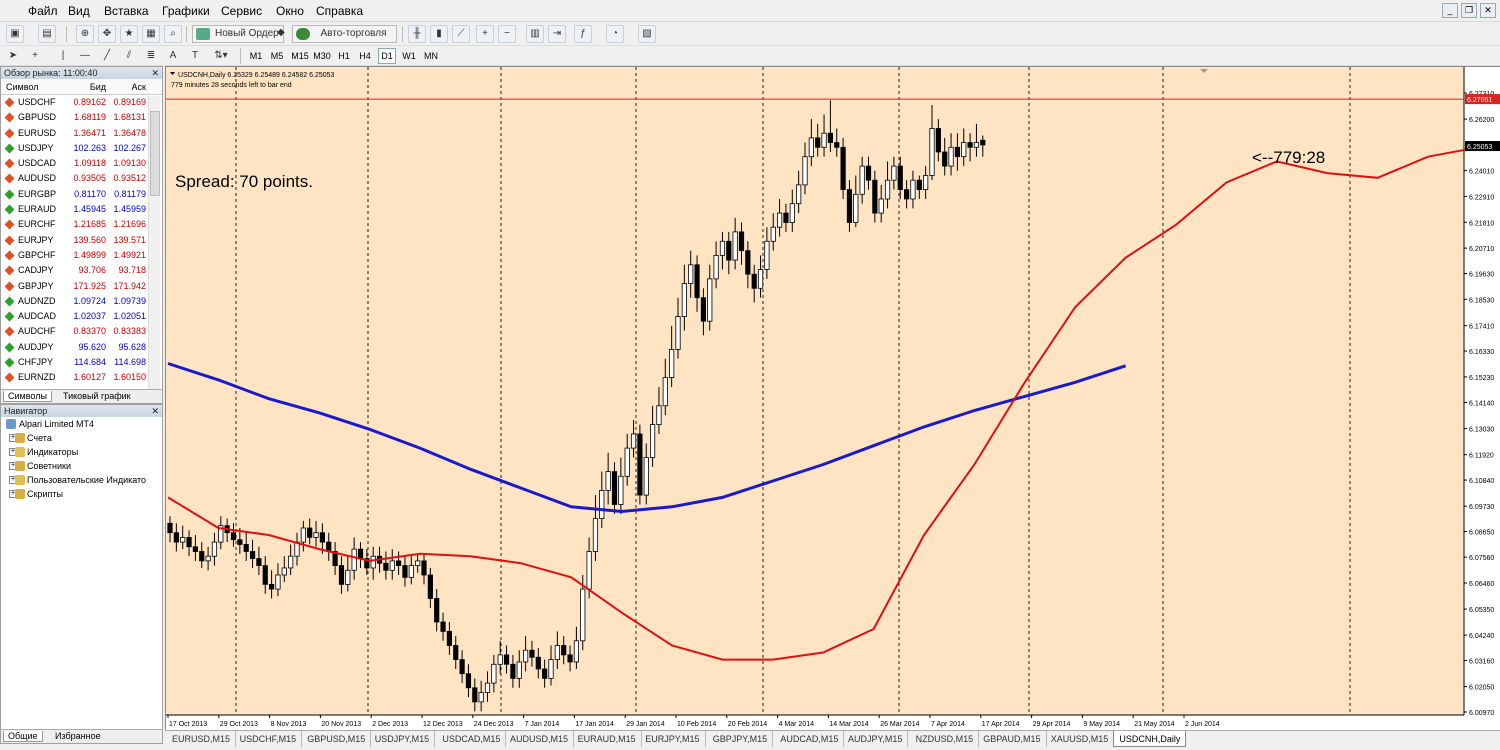  What do you see at coordinates (81, 452) in the screenshot?
I see `nav-item-indicators: + Индикаторы` at bounding box center [81, 452].